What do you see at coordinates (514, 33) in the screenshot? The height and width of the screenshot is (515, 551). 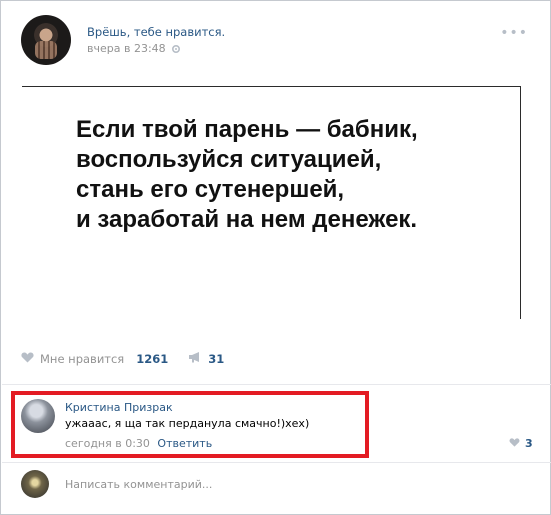 I see `more-icon: •••` at bounding box center [514, 33].